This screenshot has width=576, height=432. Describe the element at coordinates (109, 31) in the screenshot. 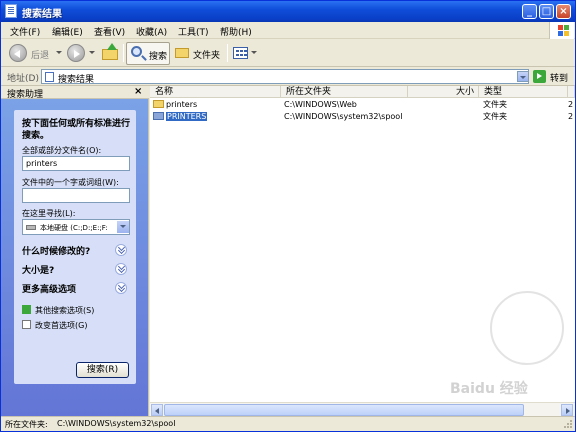

I see `menu-view: 查看(V)` at that location.